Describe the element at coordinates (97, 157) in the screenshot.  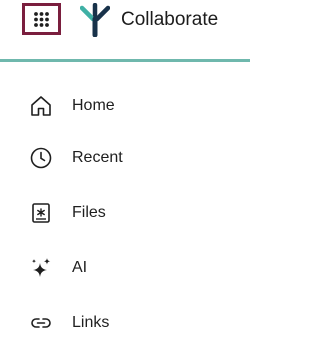
I see `sidebar-item-label: Recent` at that location.